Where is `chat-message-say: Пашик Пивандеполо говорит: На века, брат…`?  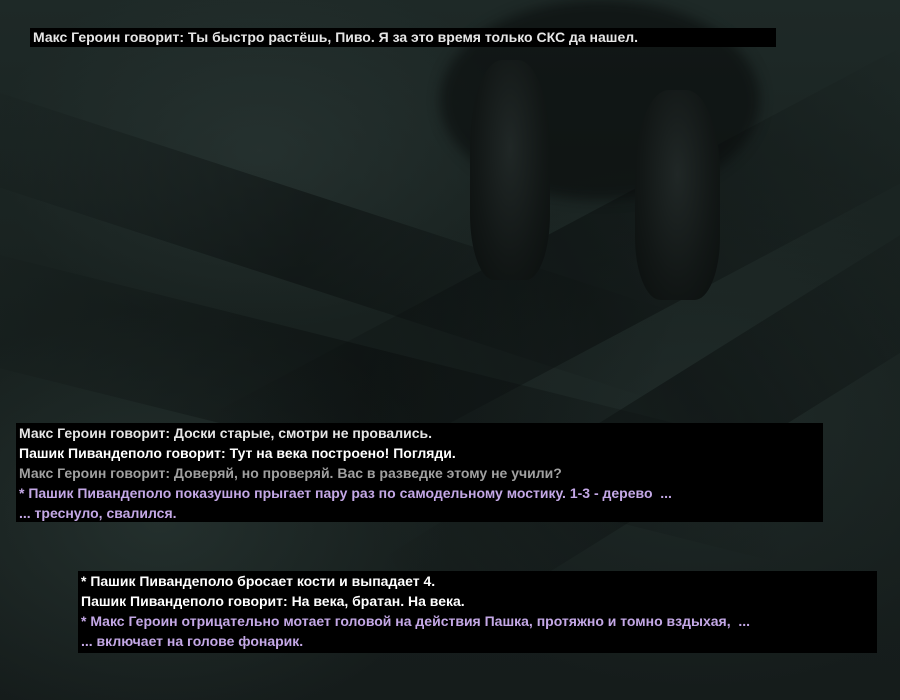
chat-message-say: Пашик Пивандеполо говорит: На века, брат… is located at coordinates (273, 601).